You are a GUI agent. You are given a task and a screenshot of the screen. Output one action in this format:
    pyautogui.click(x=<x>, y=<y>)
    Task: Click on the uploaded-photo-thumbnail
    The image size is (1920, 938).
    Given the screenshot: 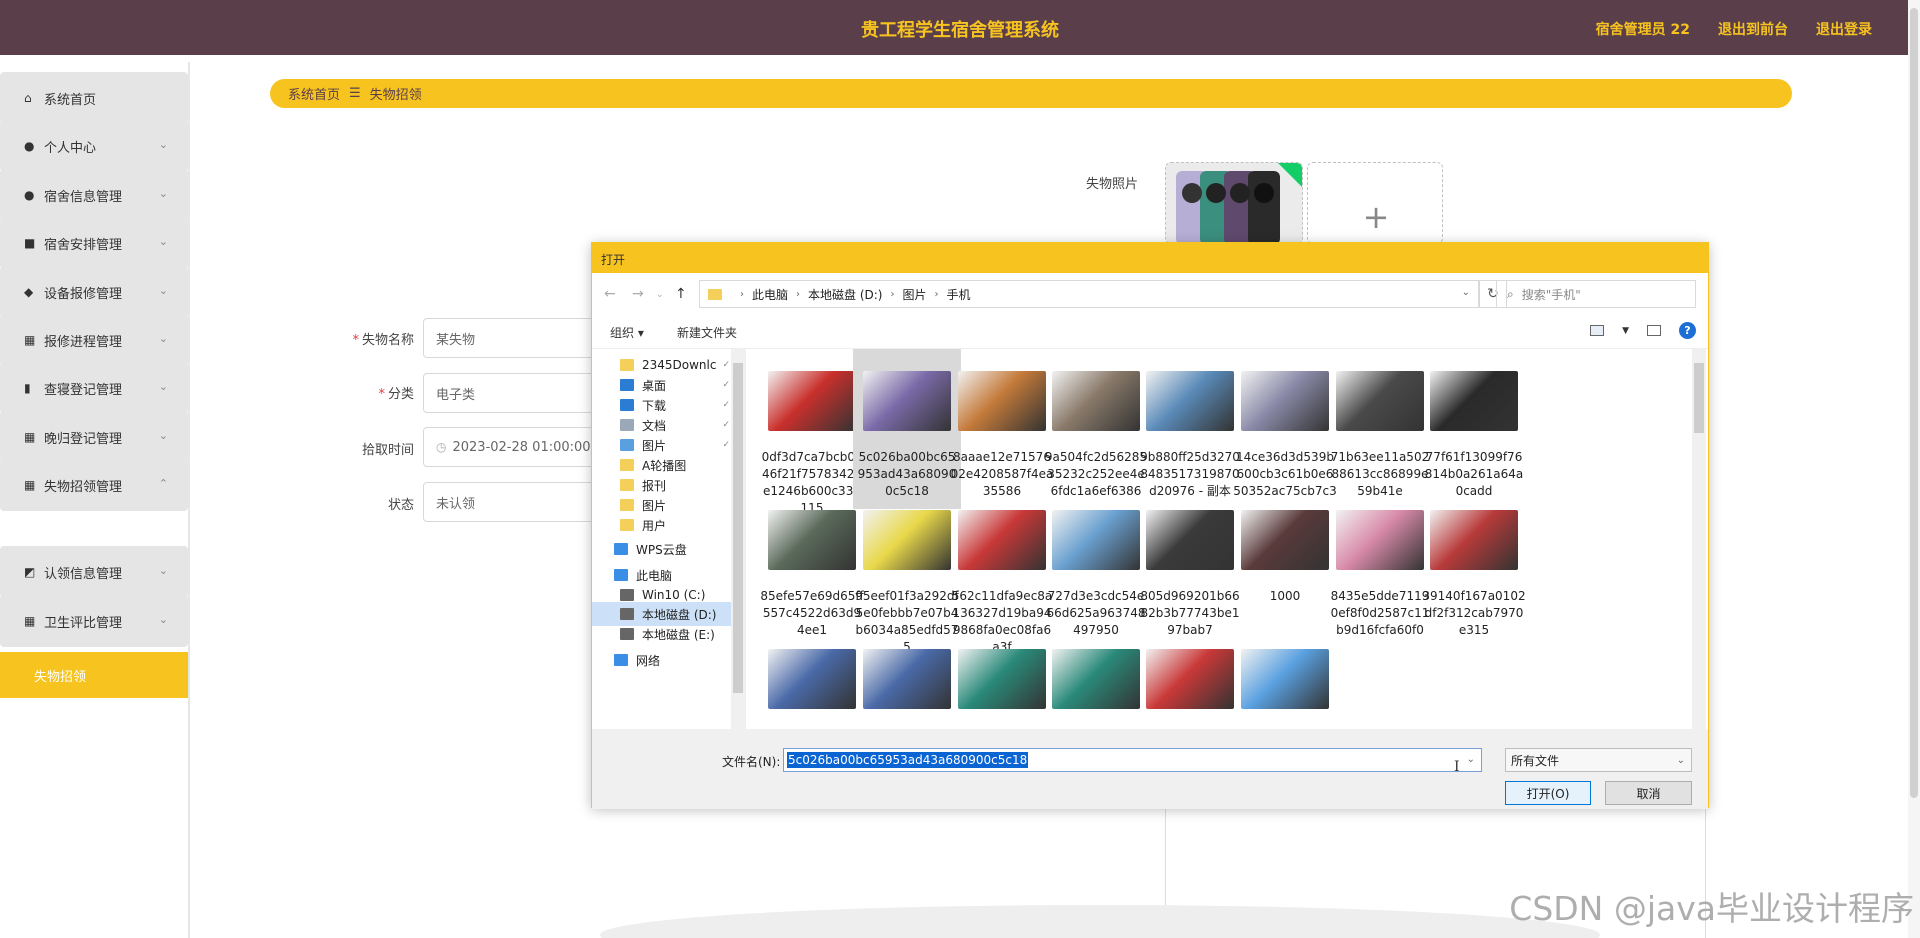 What is the action you would take?
    pyautogui.click(x=1234, y=203)
    